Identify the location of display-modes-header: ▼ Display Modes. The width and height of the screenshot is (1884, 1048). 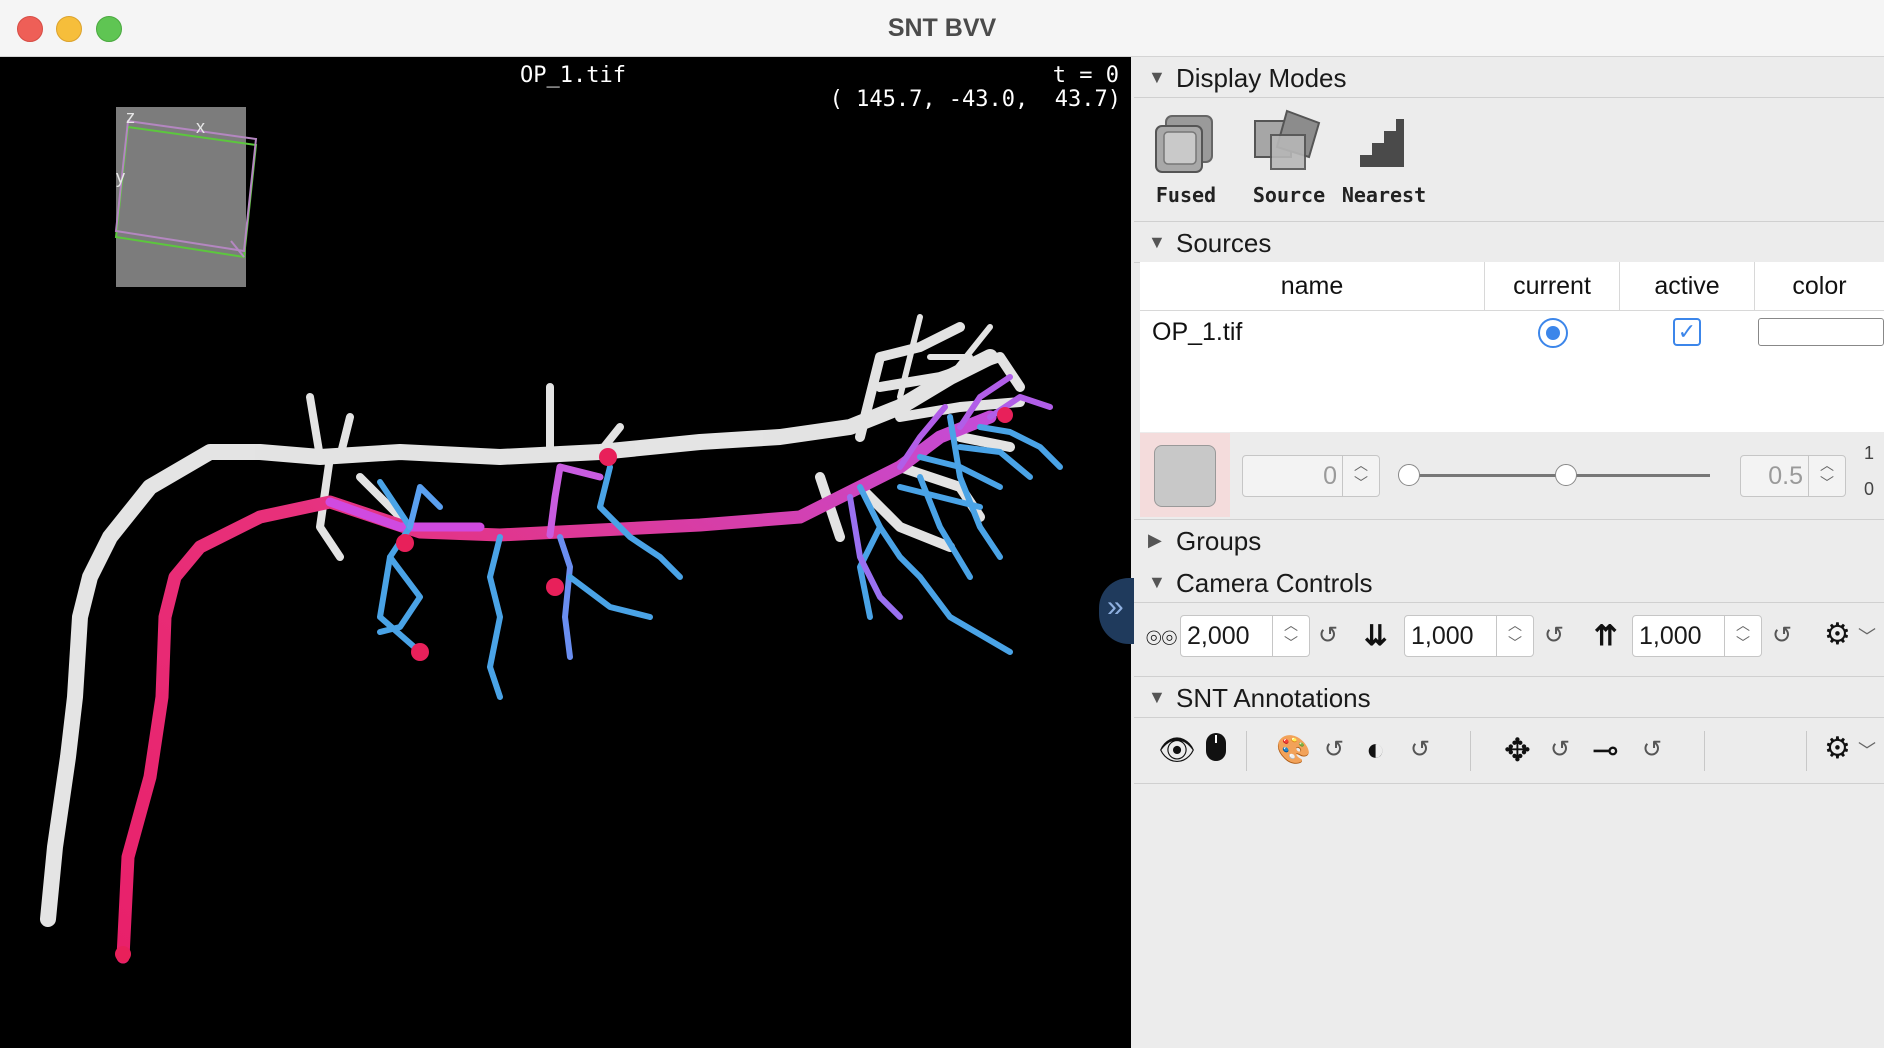
(1509, 77).